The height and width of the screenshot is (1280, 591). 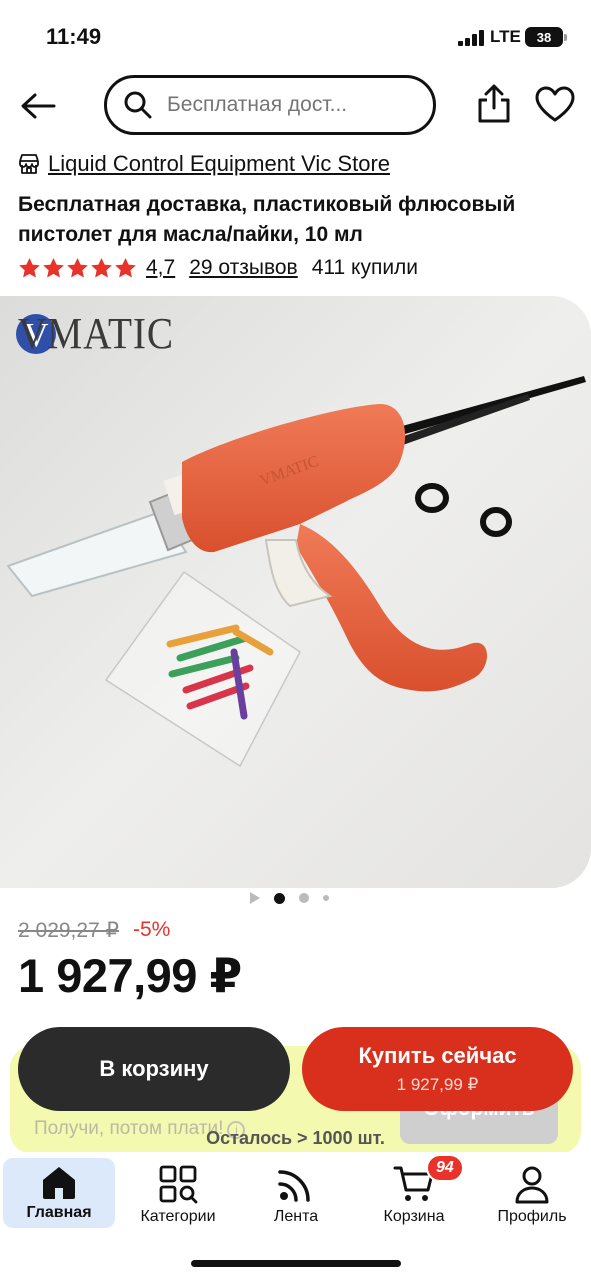 What do you see at coordinates (437, 1084) in the screenshot?
I see `buy-now-price: 1 927,99 ₽` at bounding box center [437, 1084].